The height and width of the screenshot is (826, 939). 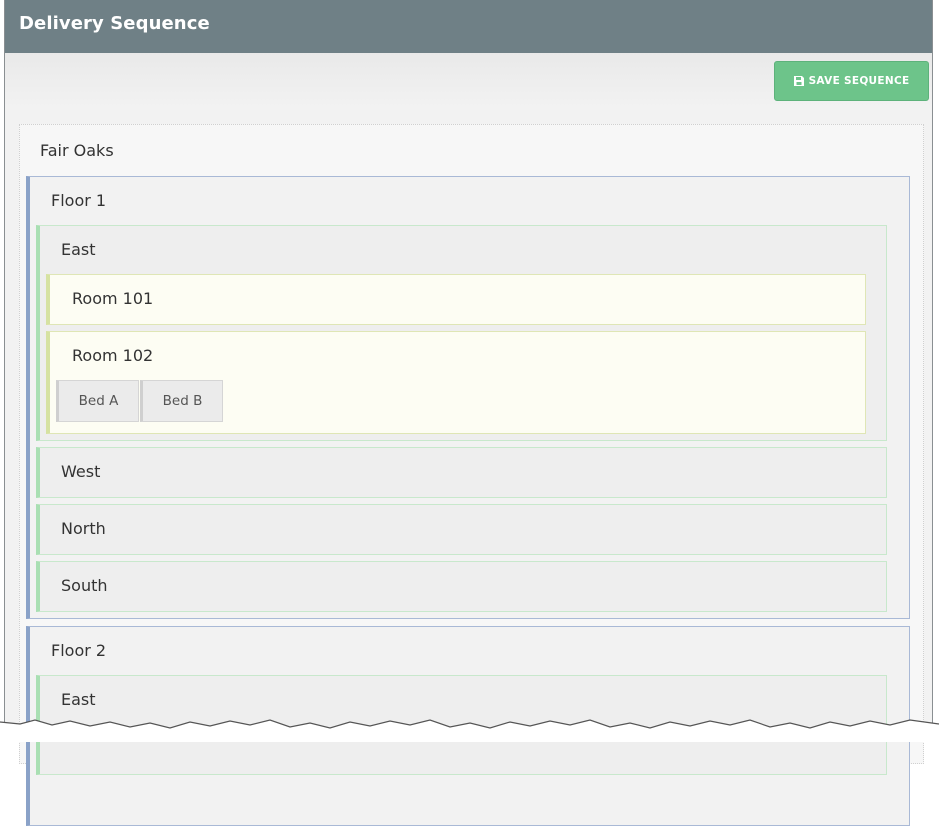 I want to click on wing-group: West, so click(x=461, y=472).